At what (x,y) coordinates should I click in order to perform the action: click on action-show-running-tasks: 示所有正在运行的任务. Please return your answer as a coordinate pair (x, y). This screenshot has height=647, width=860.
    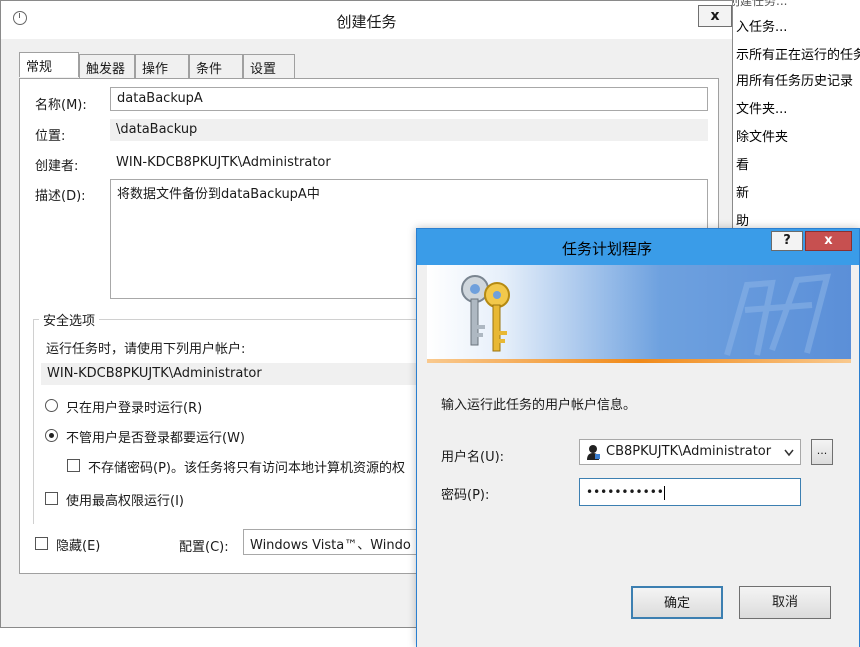
    Looking at the image, I should click on (798, 53).